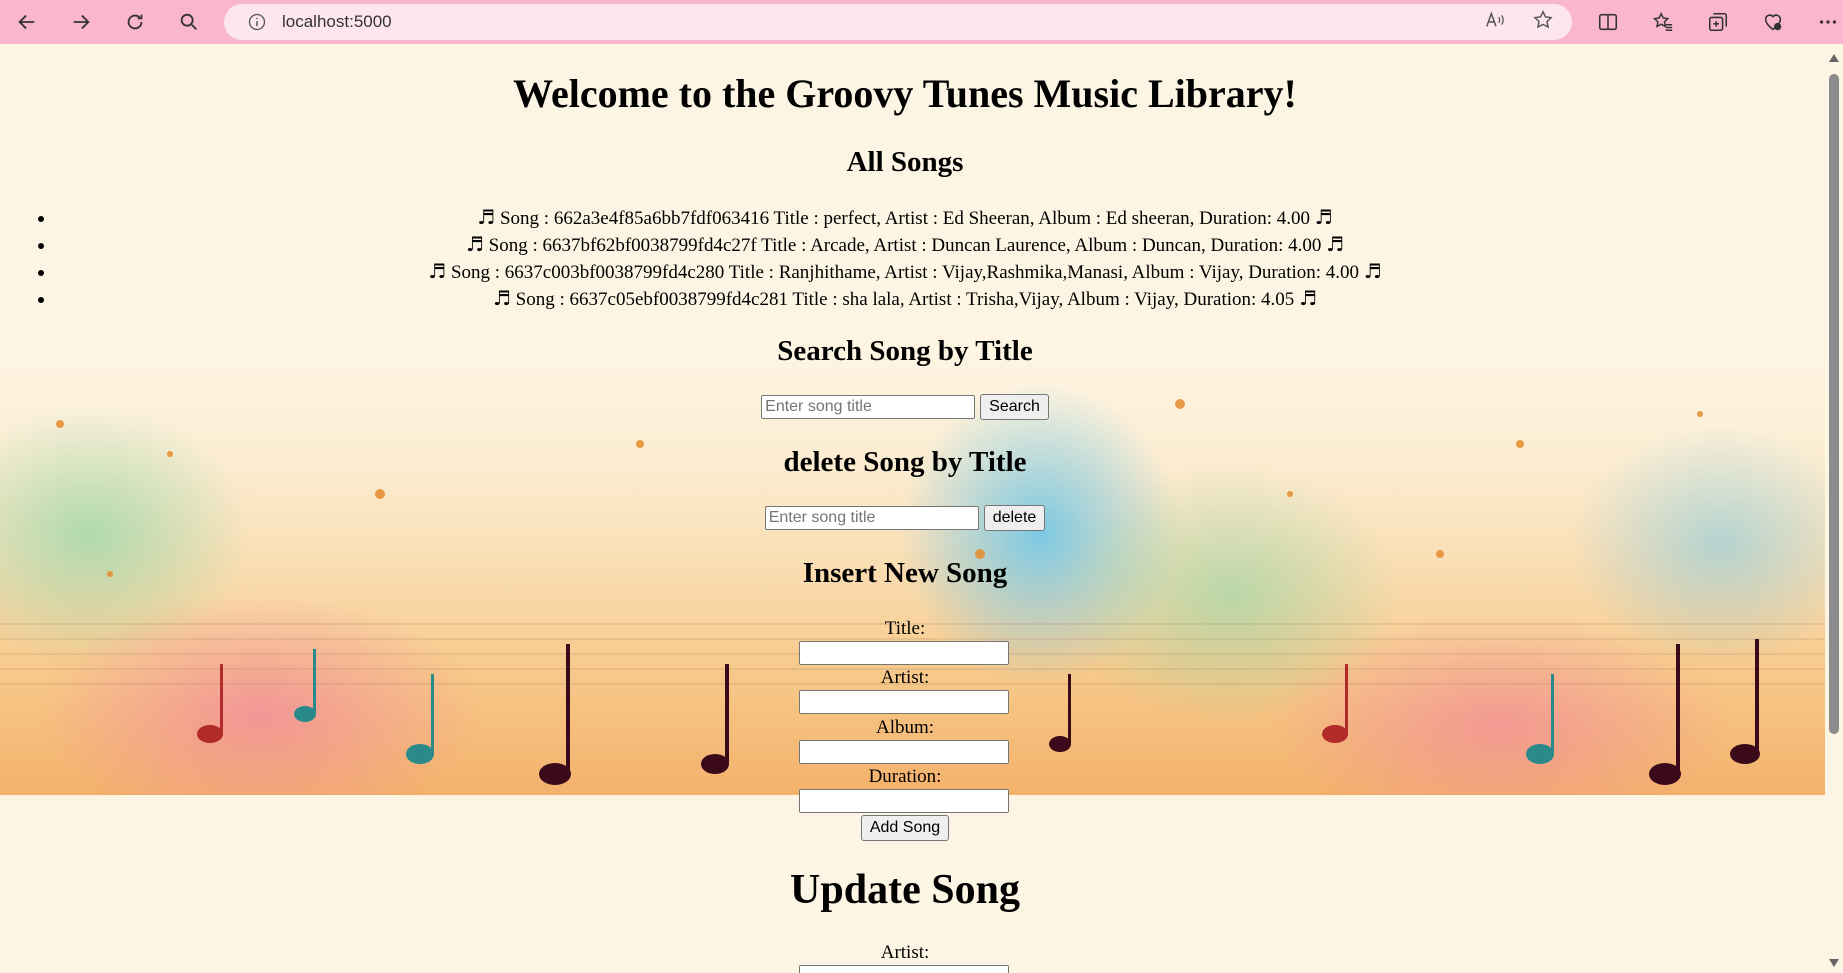 The height and width of the screenshot is (973, 1843). I want to click on search-button: Search, so click(1014, 407).